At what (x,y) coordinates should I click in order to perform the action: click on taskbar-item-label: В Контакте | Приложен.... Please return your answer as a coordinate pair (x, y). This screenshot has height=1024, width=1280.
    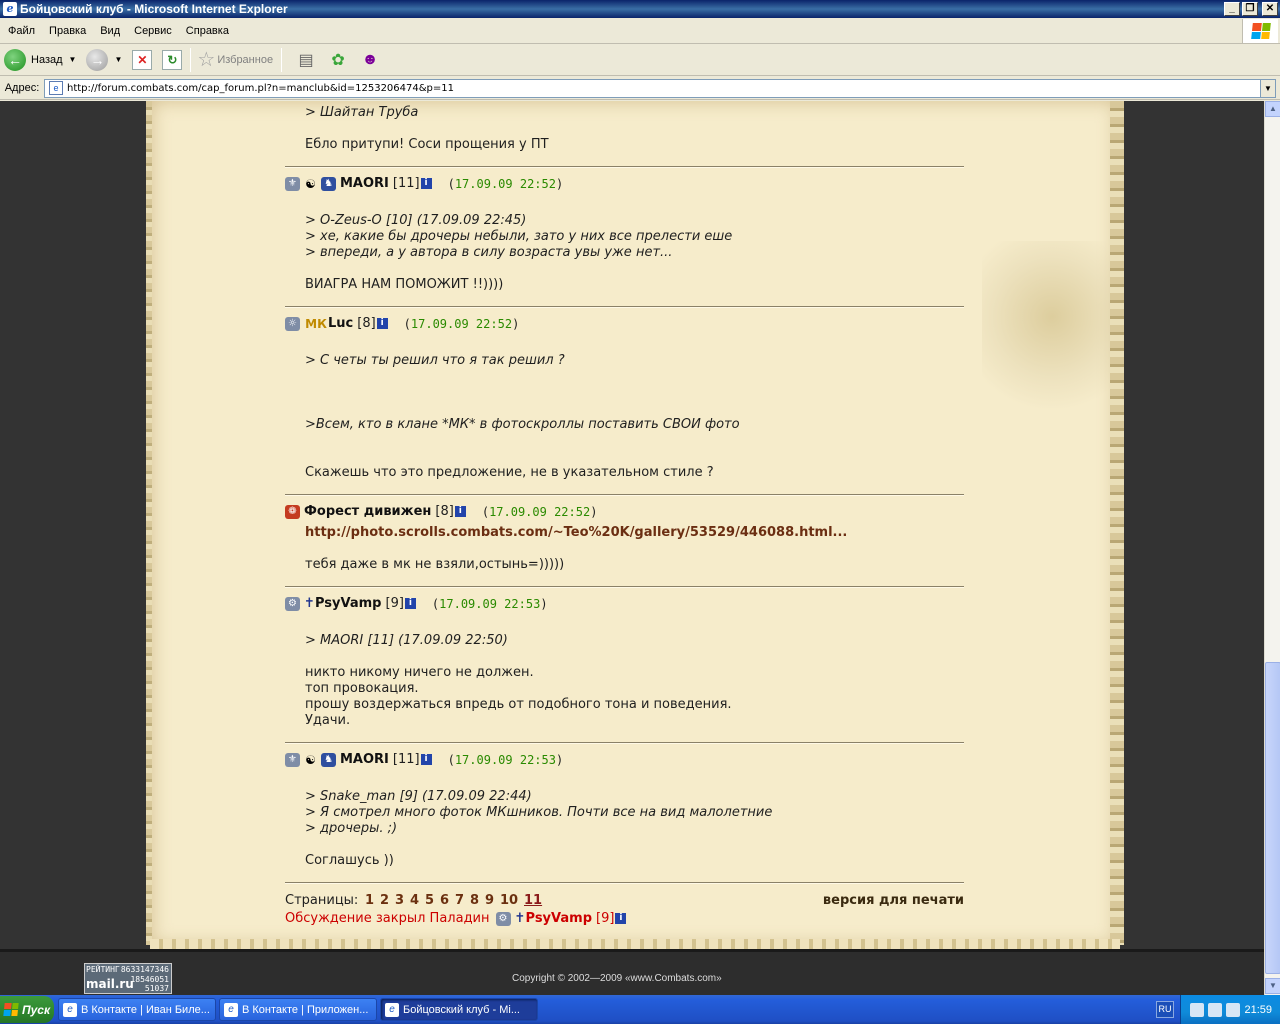
    Looking at the image, I should click on (305, 1009).